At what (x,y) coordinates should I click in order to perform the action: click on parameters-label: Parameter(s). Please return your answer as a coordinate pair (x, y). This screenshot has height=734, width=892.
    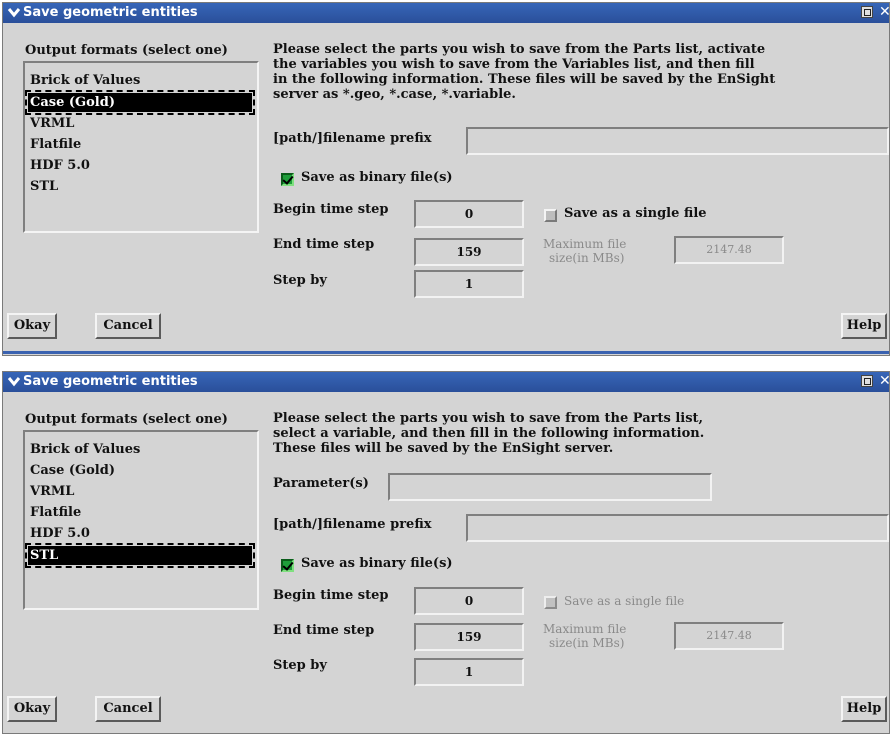
    Looking at the image, I should click on (321, 483).